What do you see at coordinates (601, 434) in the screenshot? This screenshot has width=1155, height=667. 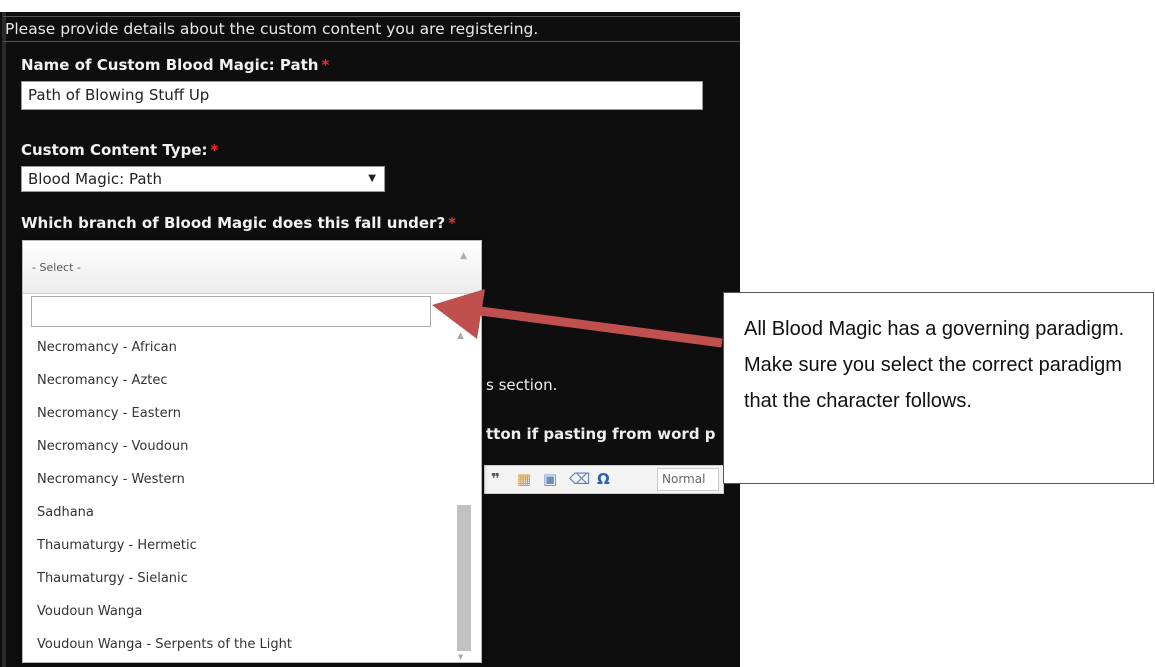 I see `paste-text-peek: tton if pasting from word p` at bounding box center [601, 434].